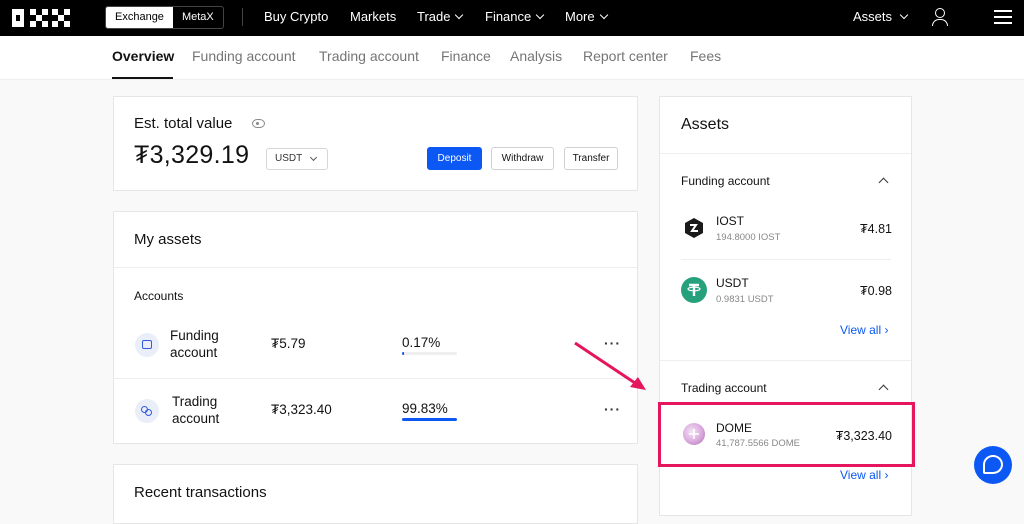  What do you see at coordinates (375, 494) in the screenshot?
I see `recent-transactions-card: Recent transactions` at bounding box center [375, 494].